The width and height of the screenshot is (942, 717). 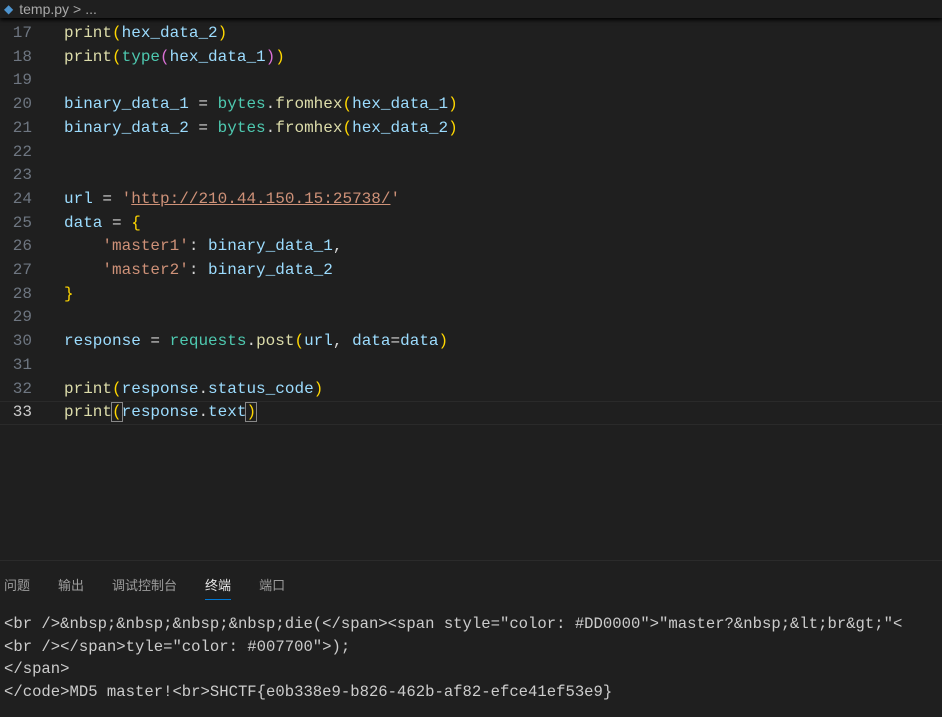 What do you see at coordinates (22, 56) in the screenshot?
I see `line-number: 18` at bounding box center [22, 56].